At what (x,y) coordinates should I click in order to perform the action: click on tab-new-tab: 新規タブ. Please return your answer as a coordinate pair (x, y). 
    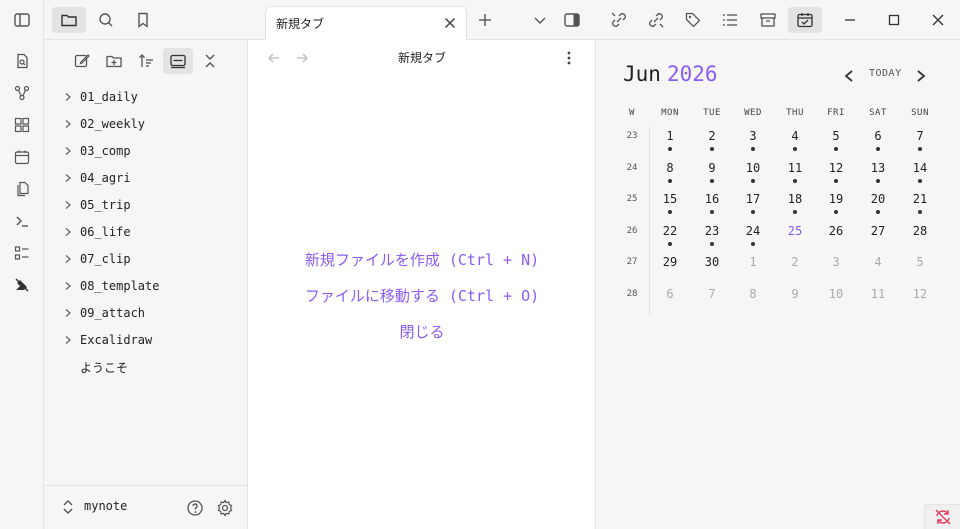
    Looking at the image, I should click on (366, 23).